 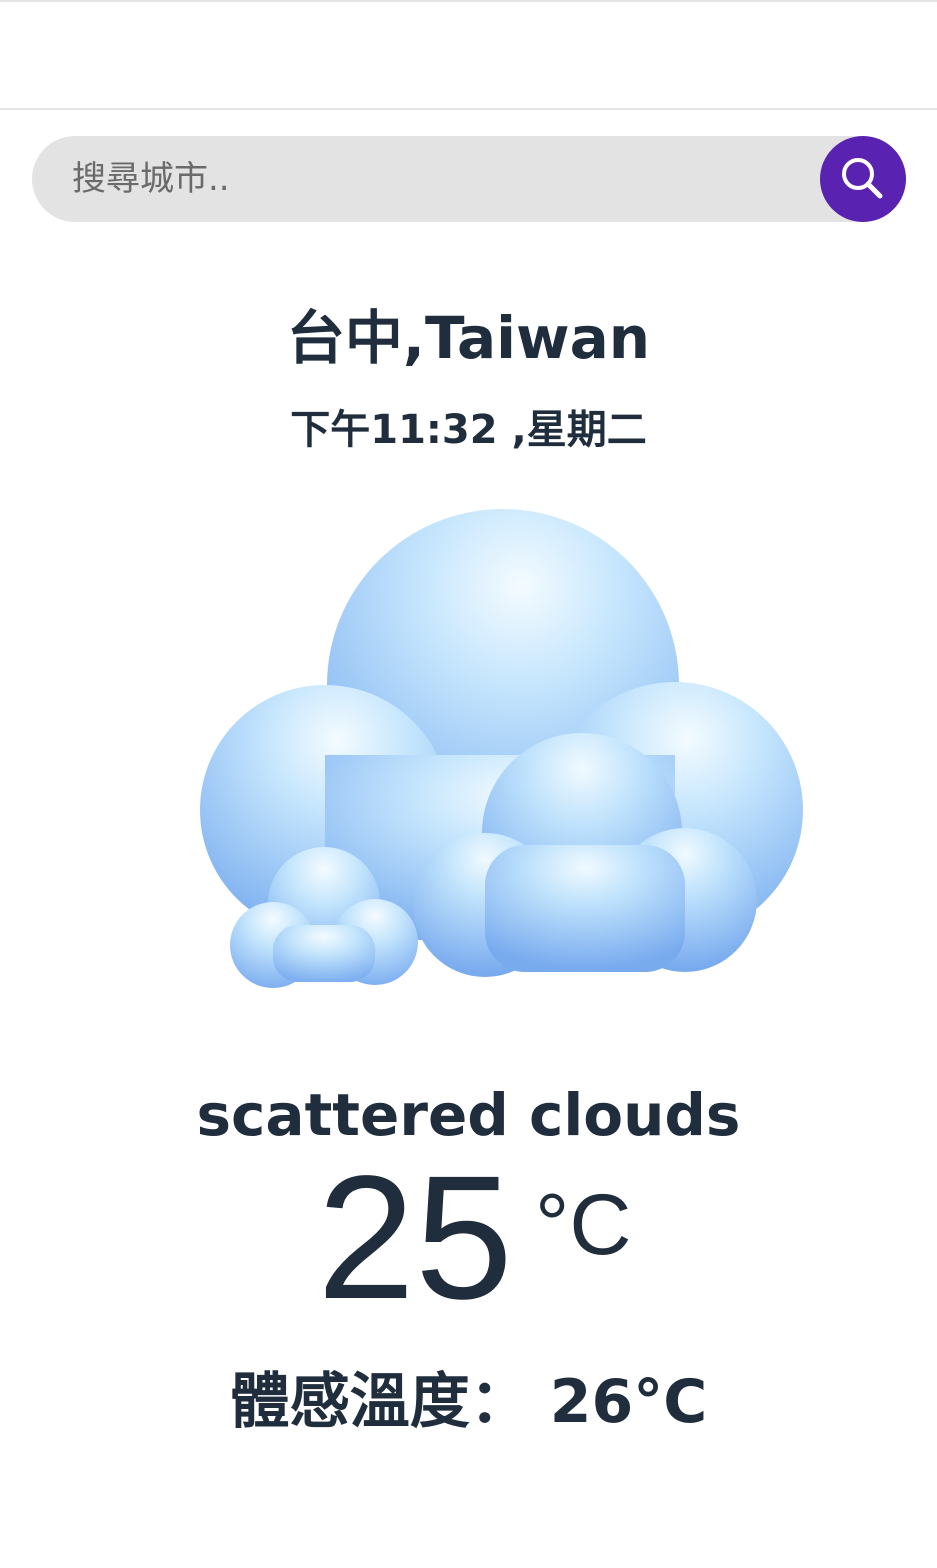 I want to click on feels-like-value: 26°C, so click(x=628, y=1402).